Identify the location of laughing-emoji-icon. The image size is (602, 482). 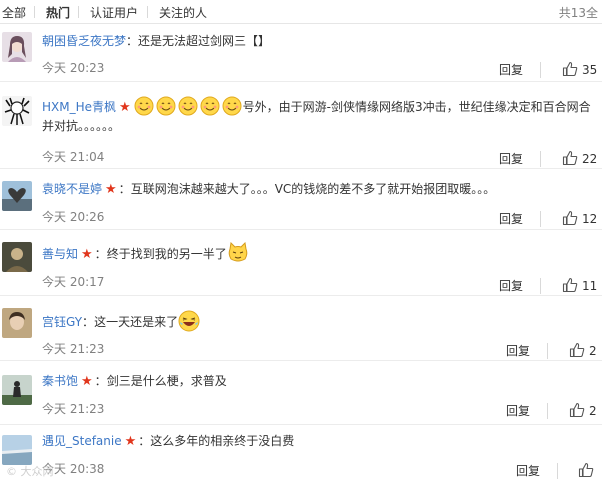
(189, 321).